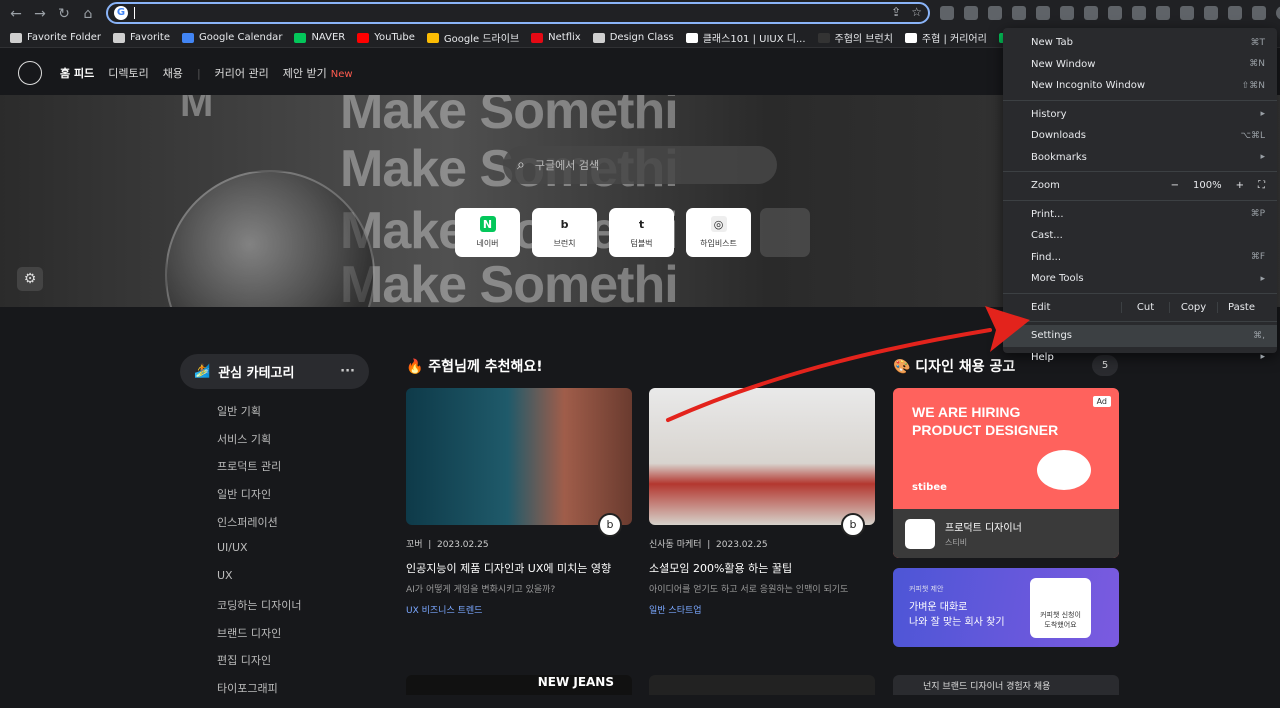 The image size is (1280, 708). What do you see at coordinates (641, 232) in the screenshot?
I see `shortcut-tile: t 텀블벅` at bounding box center [641, 232].